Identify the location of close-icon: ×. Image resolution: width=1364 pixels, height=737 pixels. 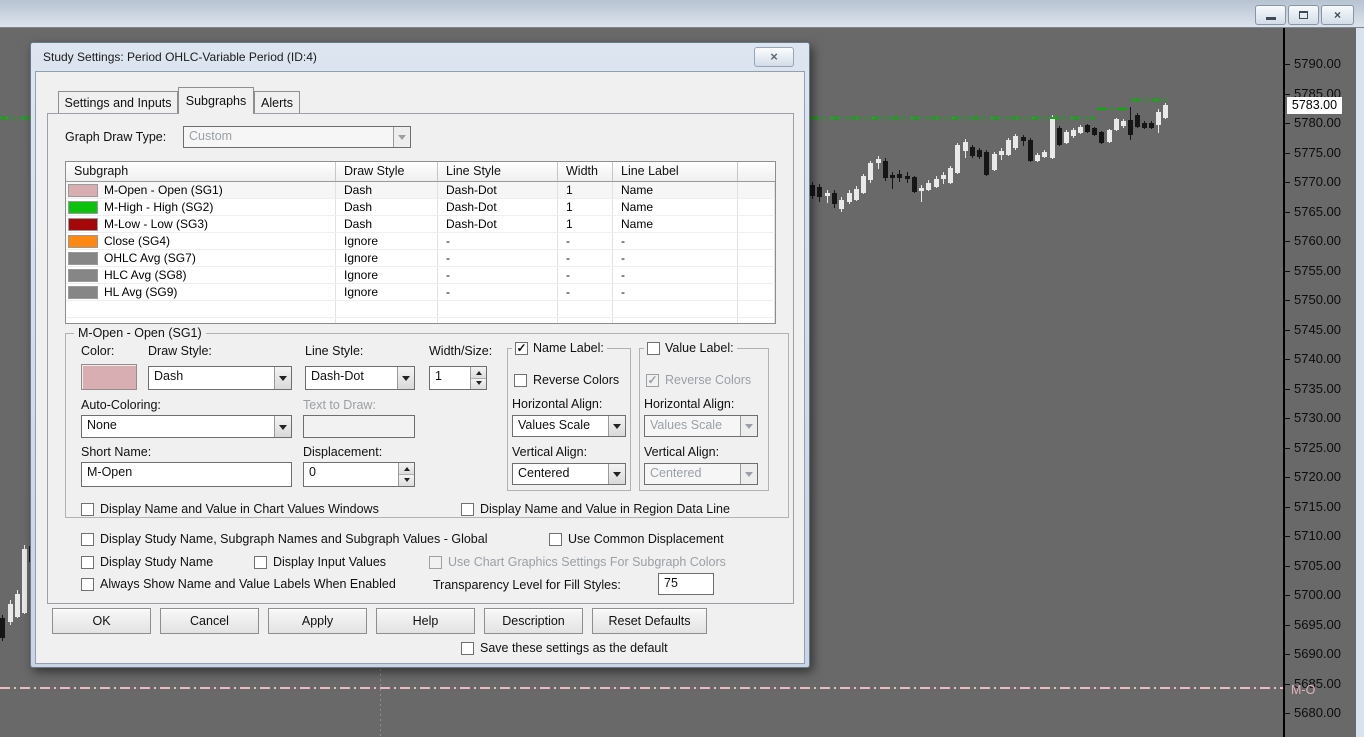
(1337, 15).